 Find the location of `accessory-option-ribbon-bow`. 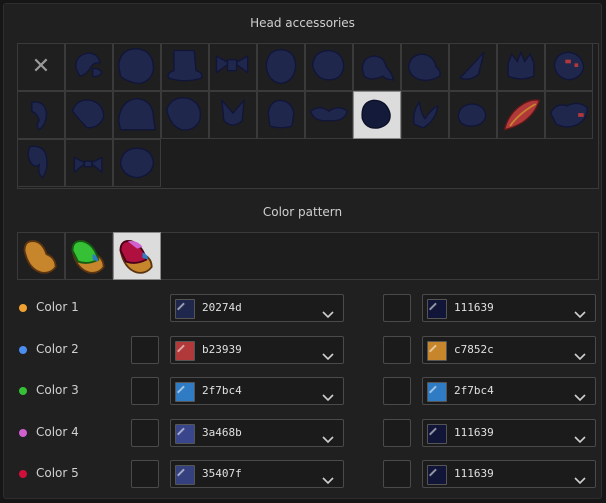

accessory-option-ribbon-bow is located at coordinates (233, 67).